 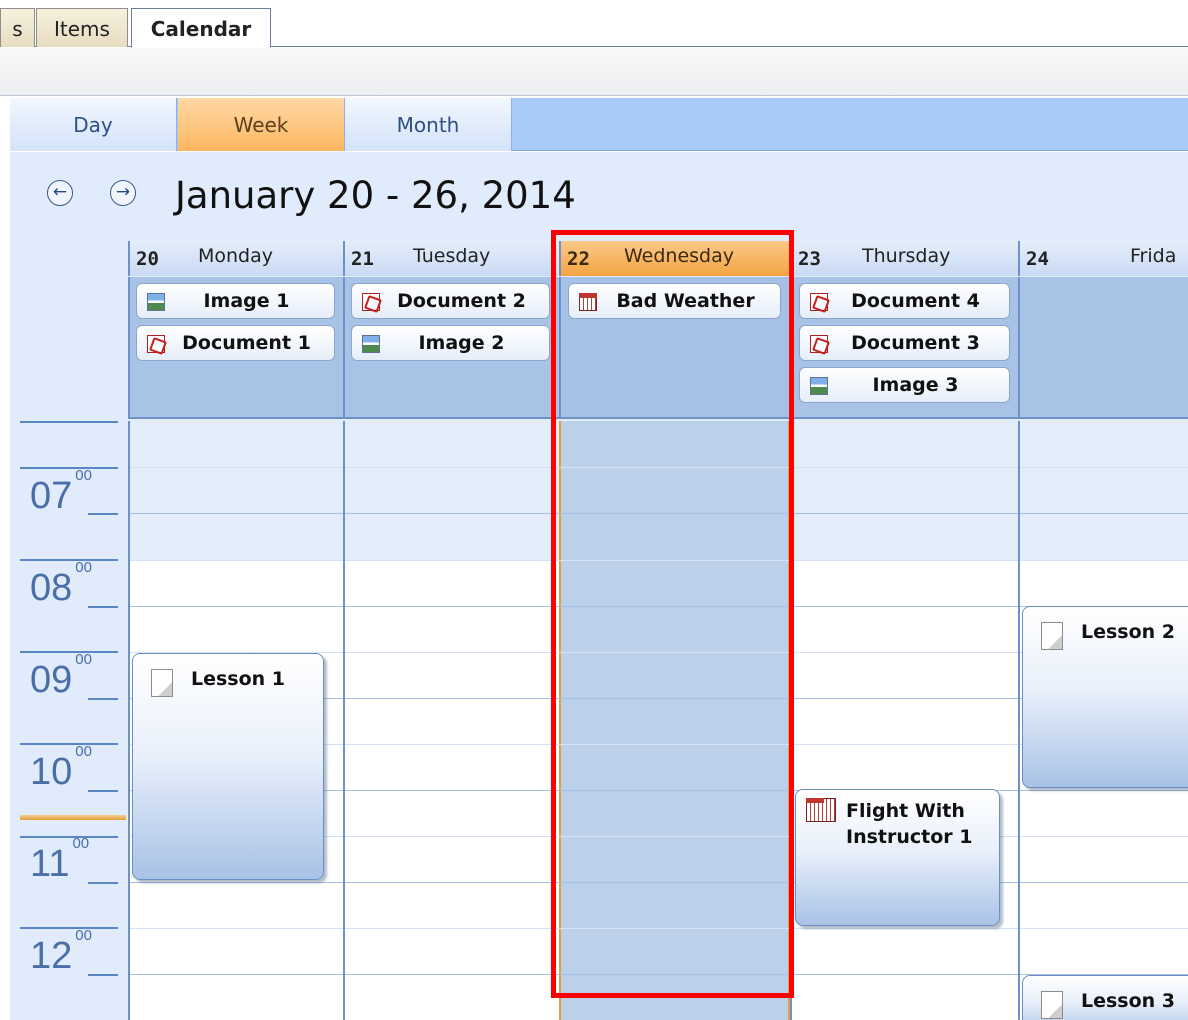 I want to click on time-label-10: 10 00, so click(x=61, y=768).